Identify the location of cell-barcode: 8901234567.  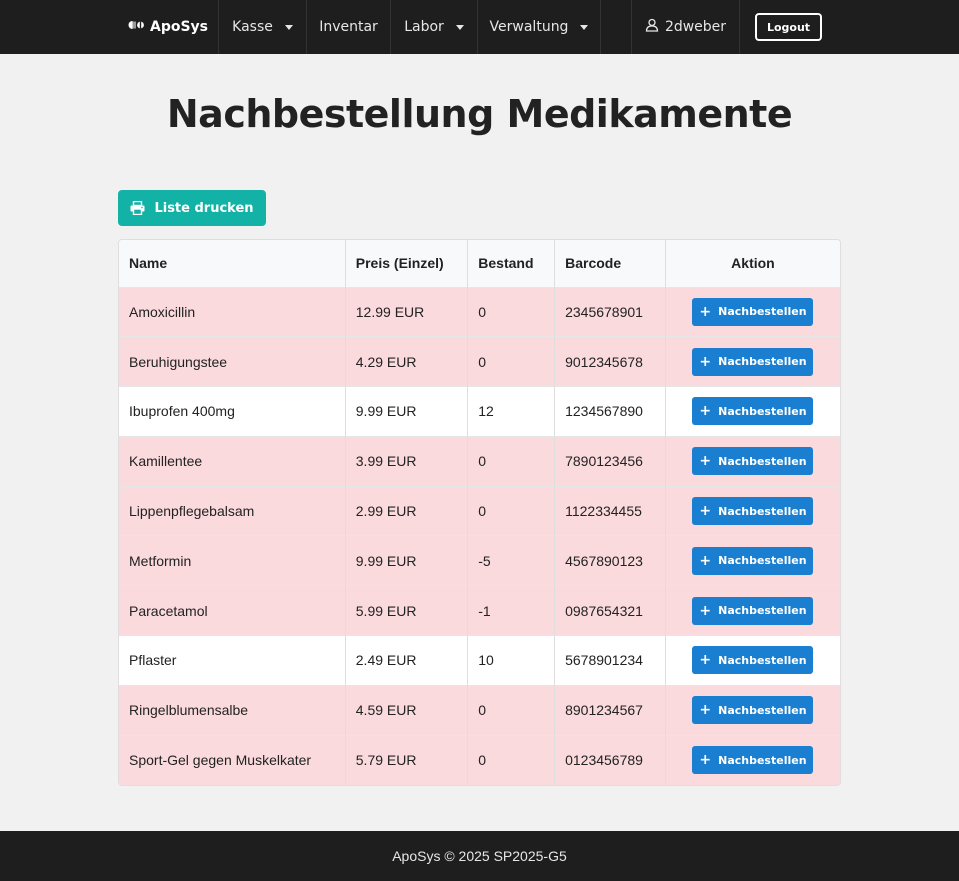
(610, 710).